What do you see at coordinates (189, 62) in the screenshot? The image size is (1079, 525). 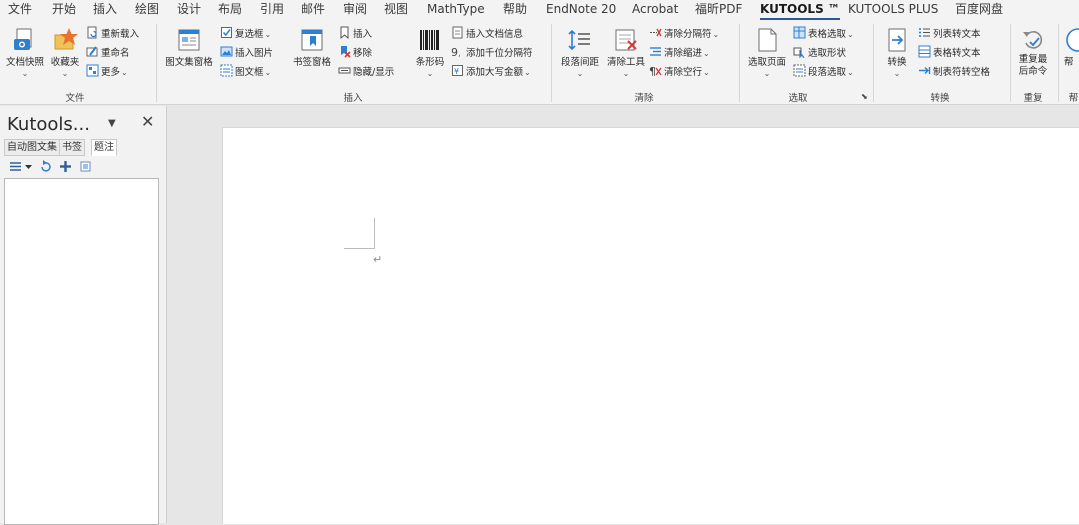 I see `autotext-pane-label: 图文集窗格` at bounding box center [189, 62].